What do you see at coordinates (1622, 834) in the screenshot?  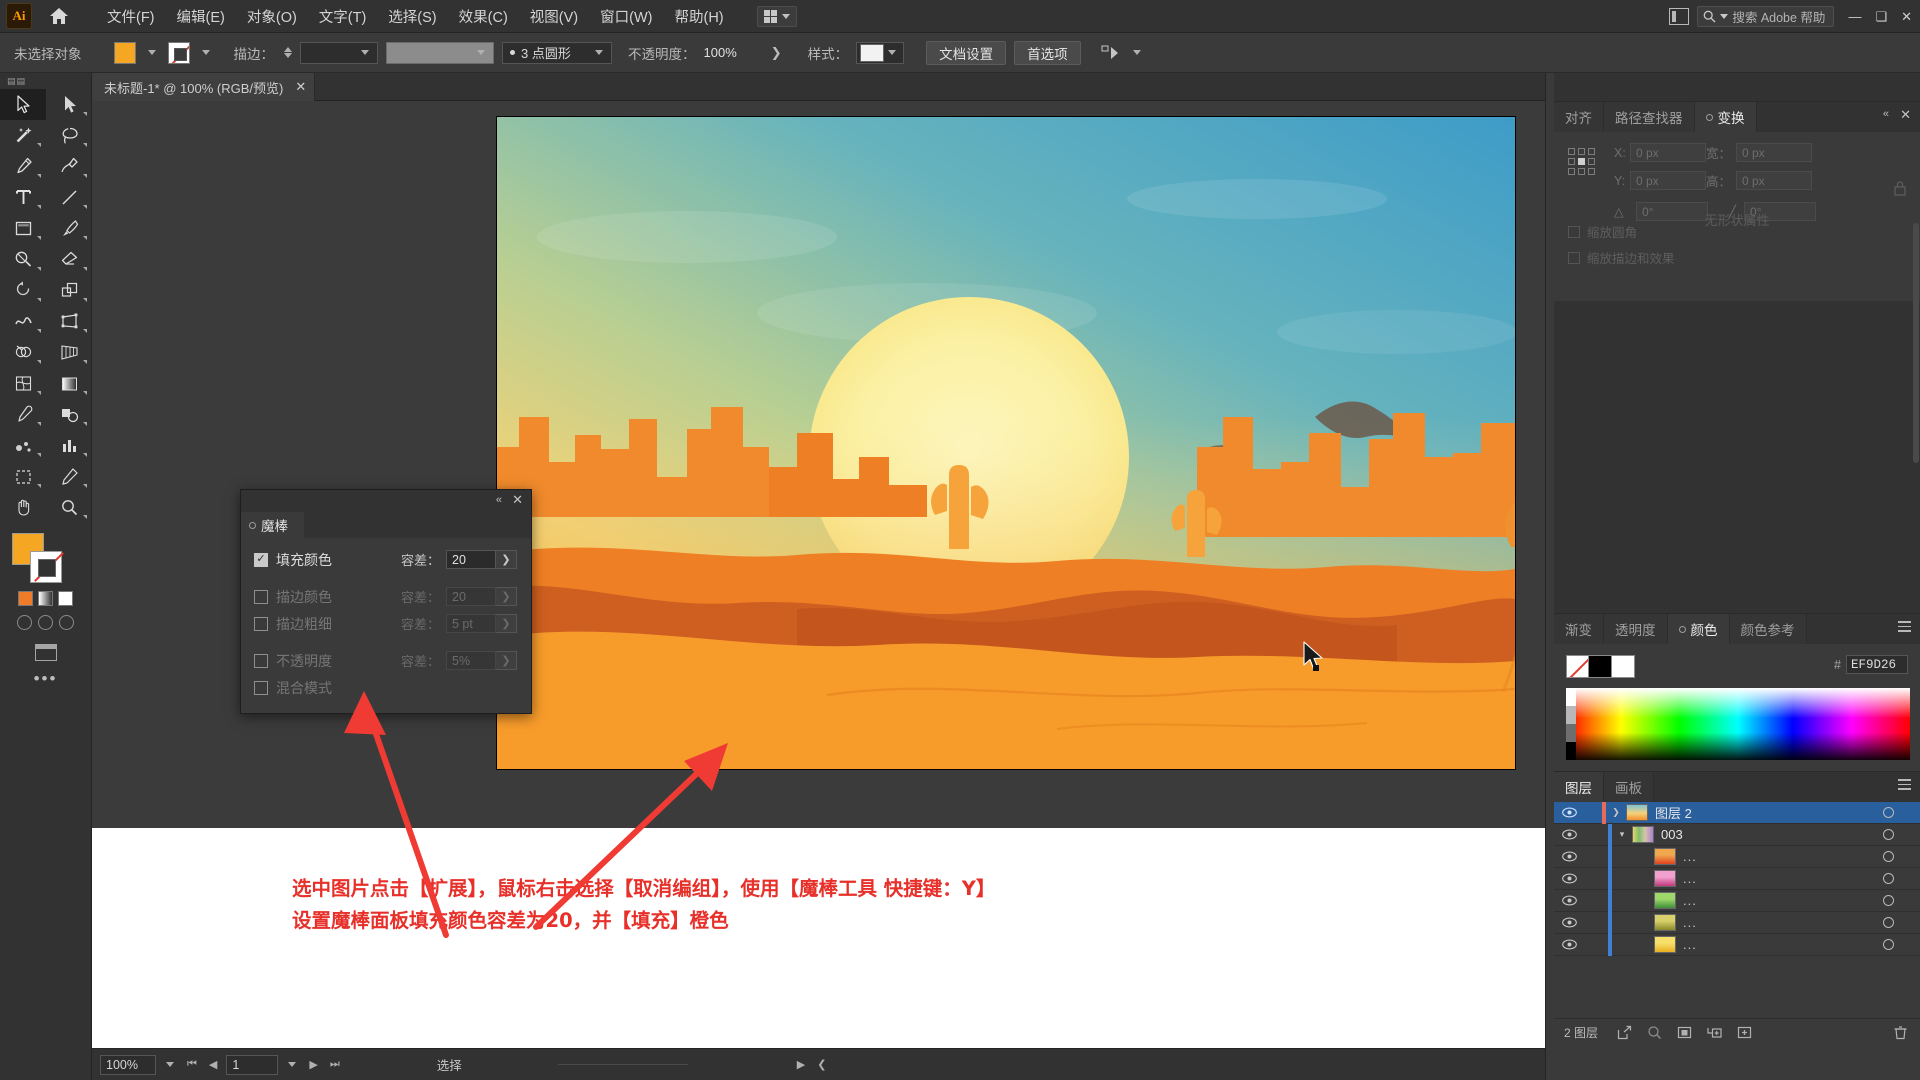 I see `chevron-down-icon: ▾` at bounding box center [1622, 834].